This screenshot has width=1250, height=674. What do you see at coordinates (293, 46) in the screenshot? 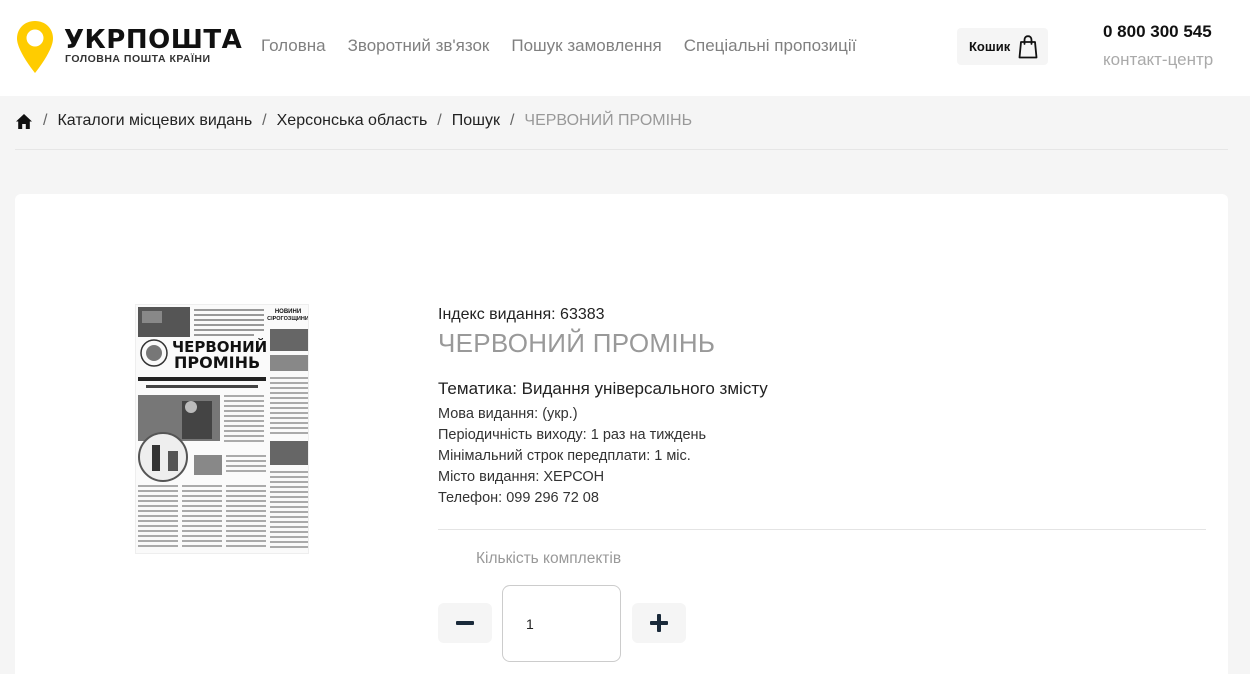
I see `nav-home: Головна` at bounding box center [293, 46].